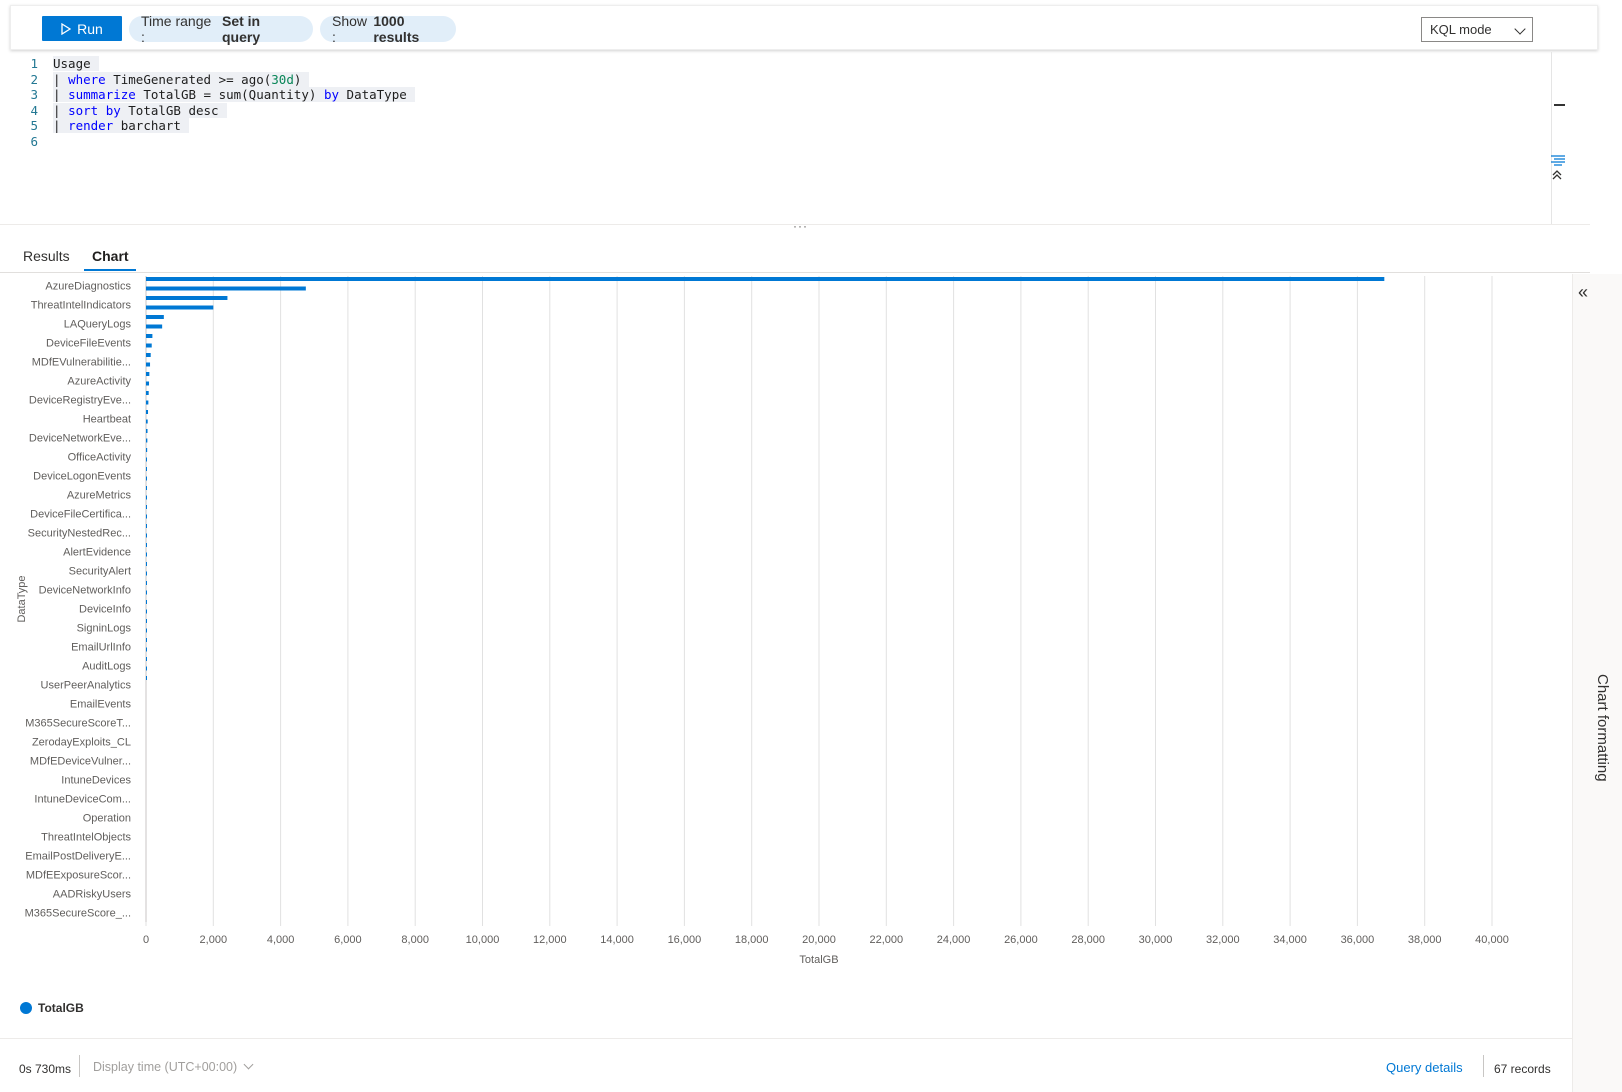  Describe the element at coordinates (1558, 138) in the screenshot. I see `editor-scrollbar` at that location.